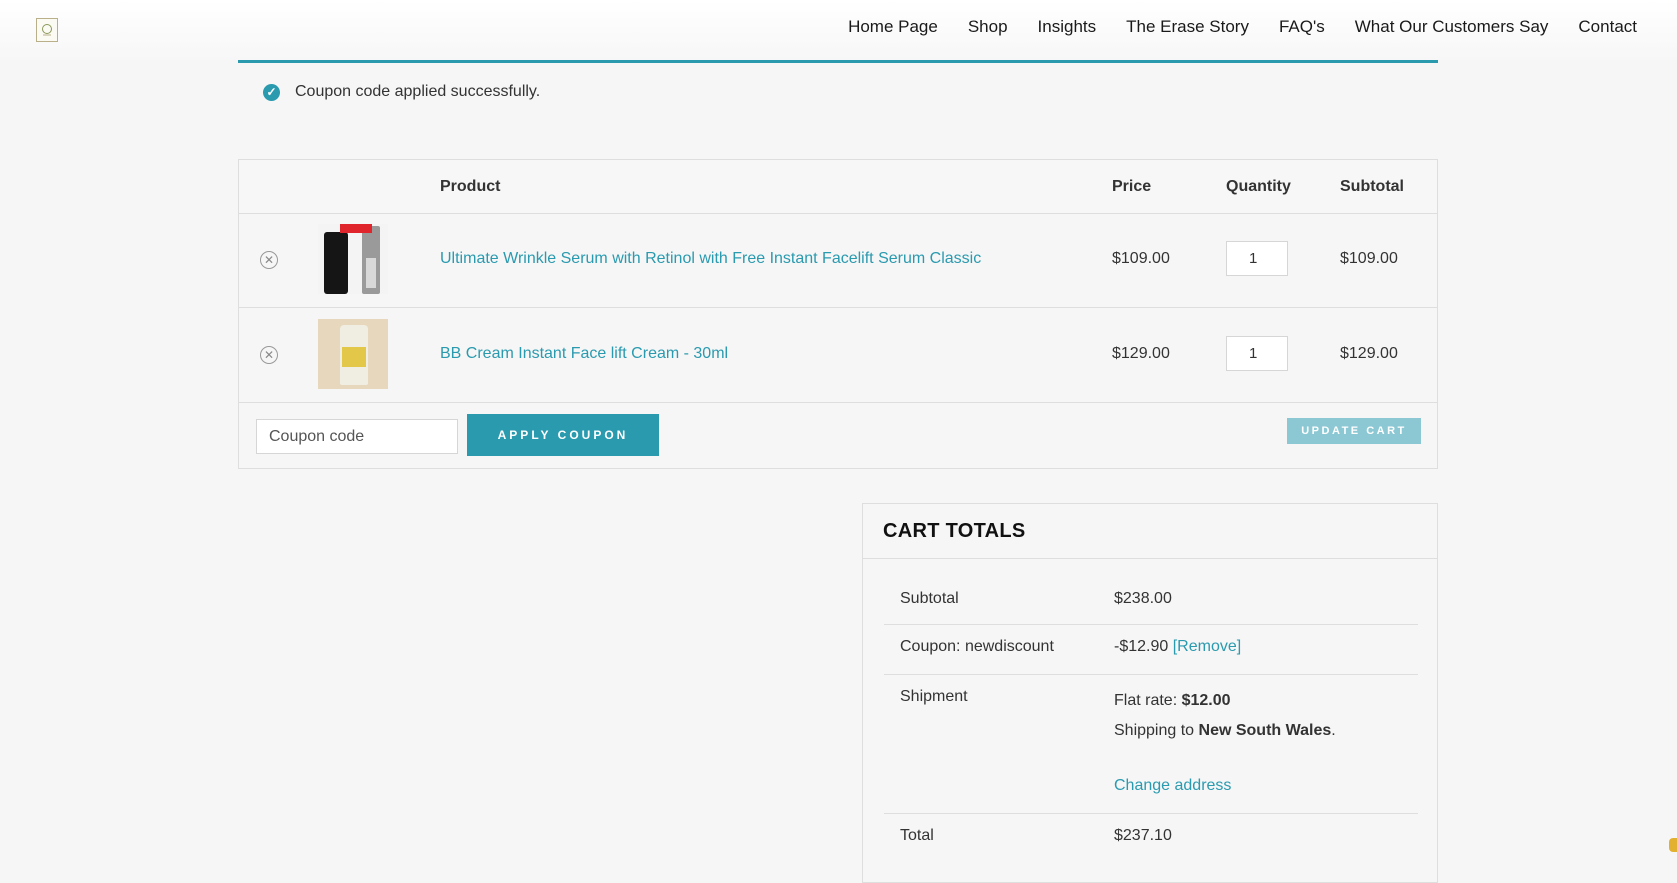  Describe the element at coordinates (1207, 646) in the screenshot. I see `remove-coupon-link: [Remove]` at that location.